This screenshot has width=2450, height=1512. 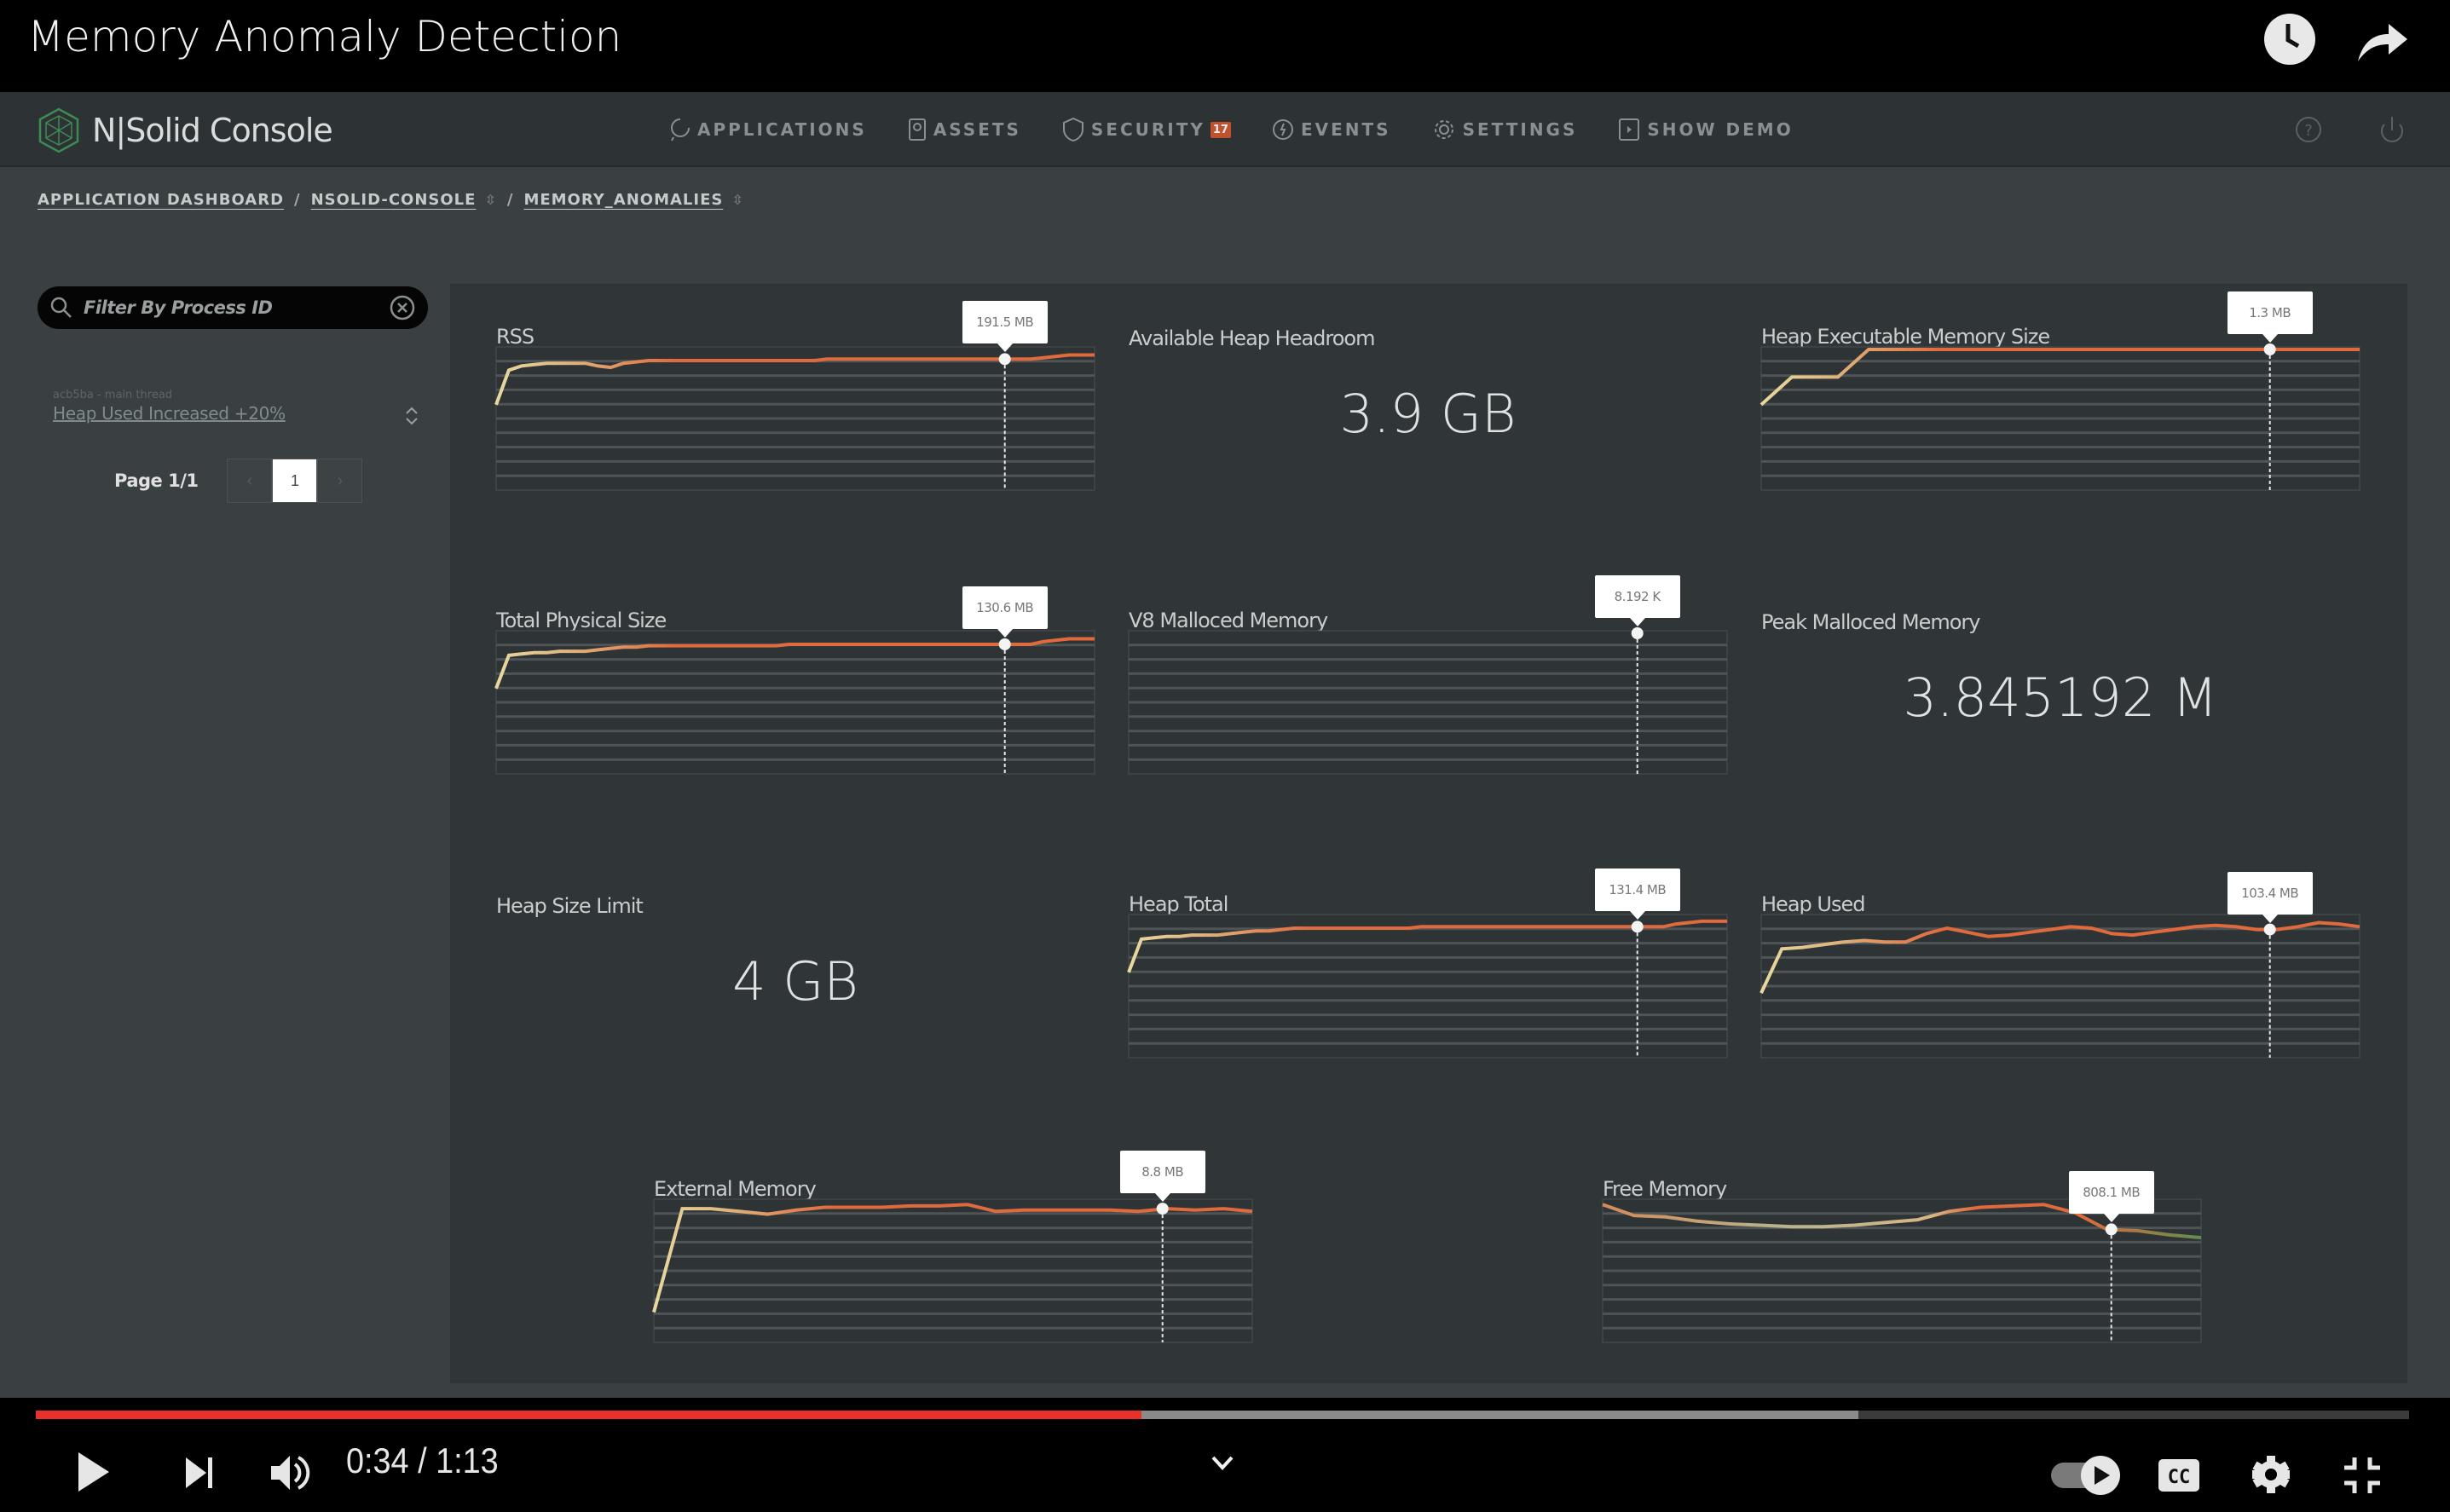 I want to click on chart-title: RSS, so click(x=515, y=337).